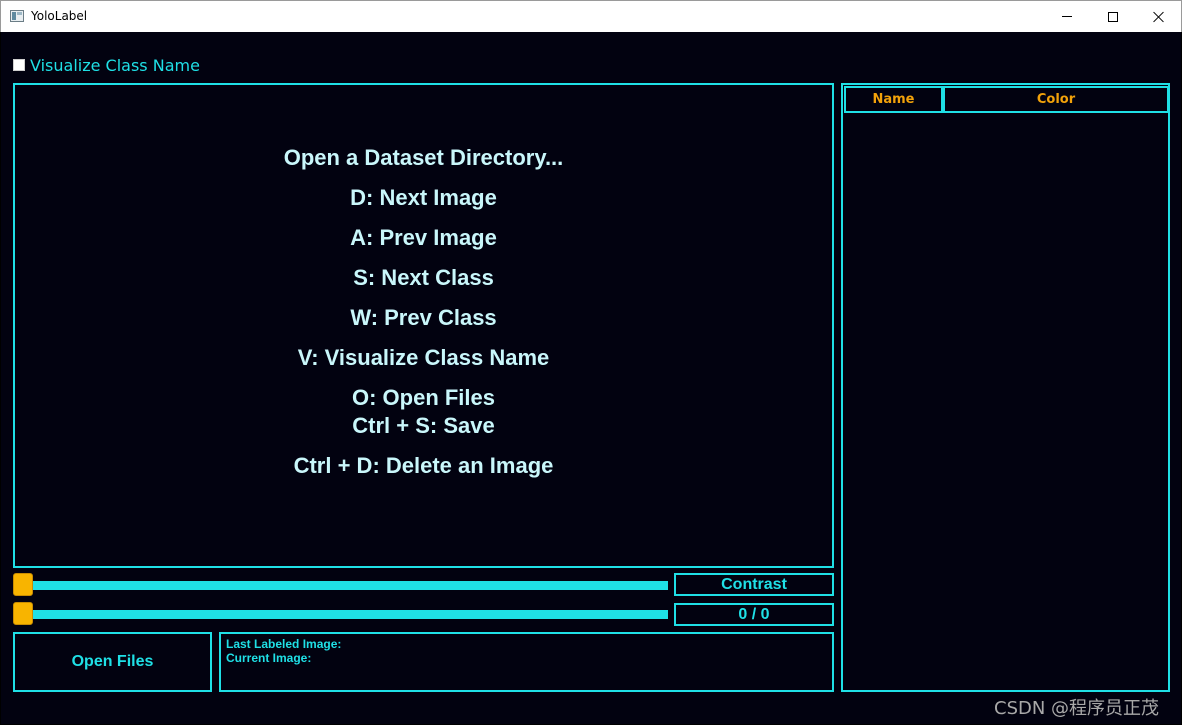  Describe the element at coordinates (284, 644) in the screenshot. I see `last-labeled-image-label: Last Labeled Image:` at that location.